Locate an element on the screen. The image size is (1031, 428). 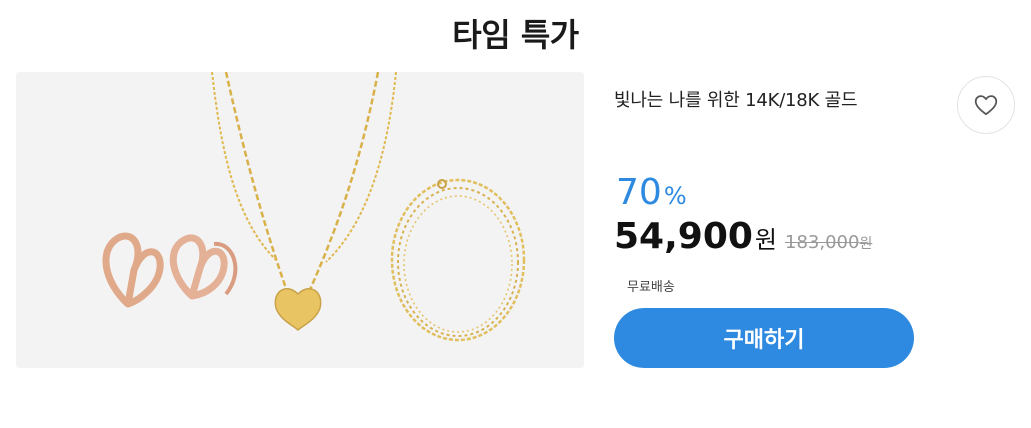
original-price: 183,000 is located at coordinates (822, 242).